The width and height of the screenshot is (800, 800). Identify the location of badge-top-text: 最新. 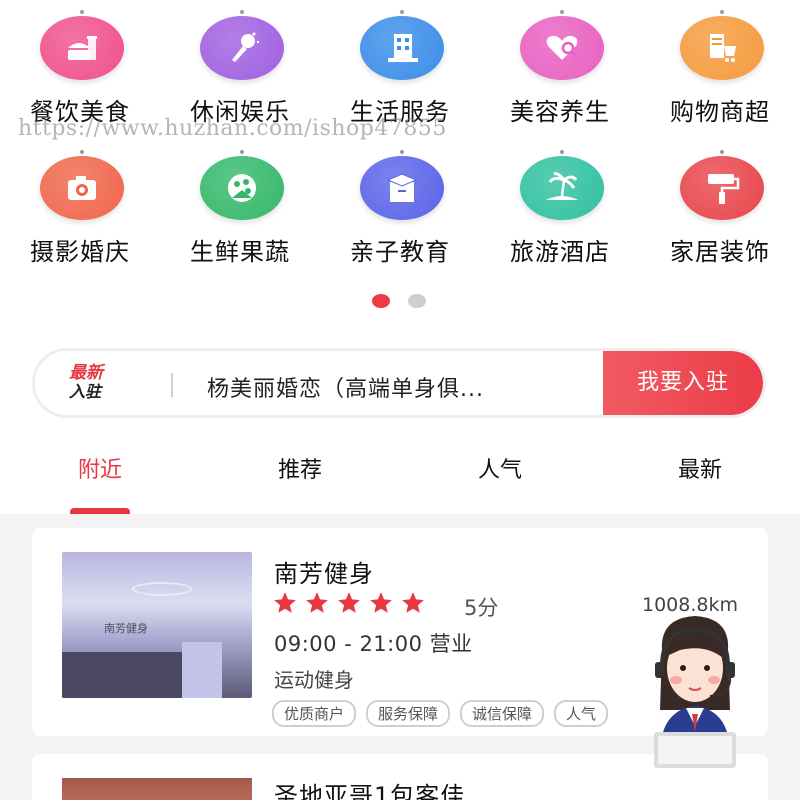
(86, 373).